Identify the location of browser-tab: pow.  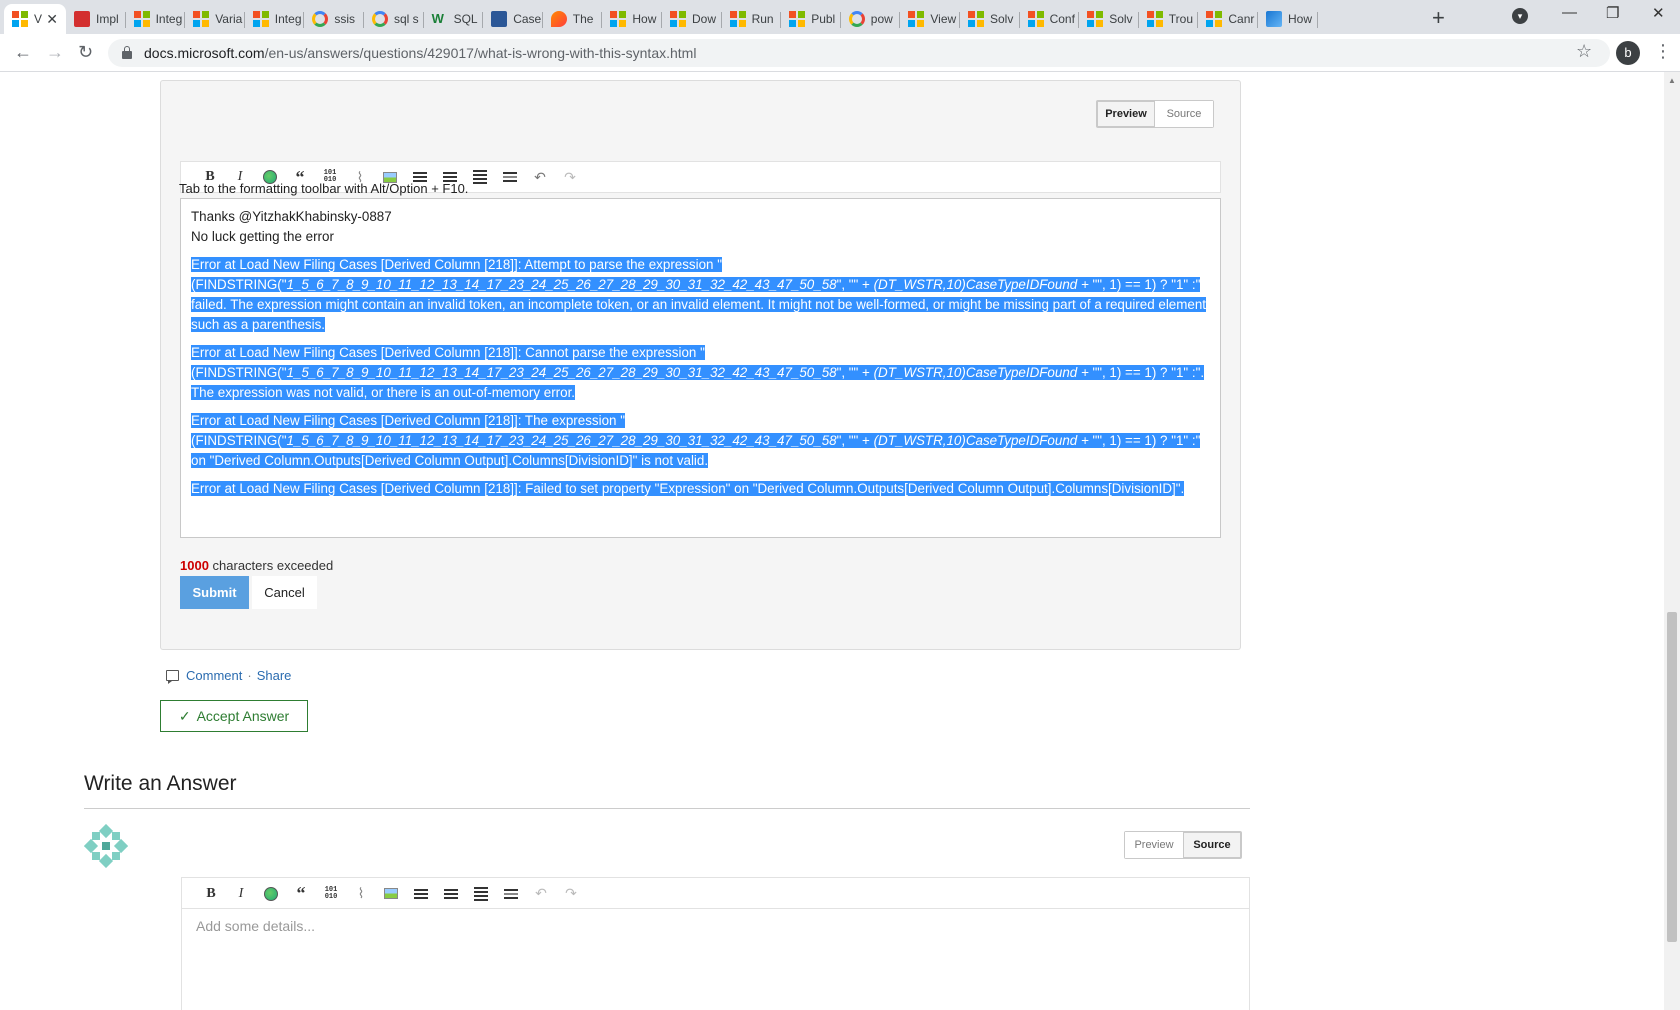
(871, 19).